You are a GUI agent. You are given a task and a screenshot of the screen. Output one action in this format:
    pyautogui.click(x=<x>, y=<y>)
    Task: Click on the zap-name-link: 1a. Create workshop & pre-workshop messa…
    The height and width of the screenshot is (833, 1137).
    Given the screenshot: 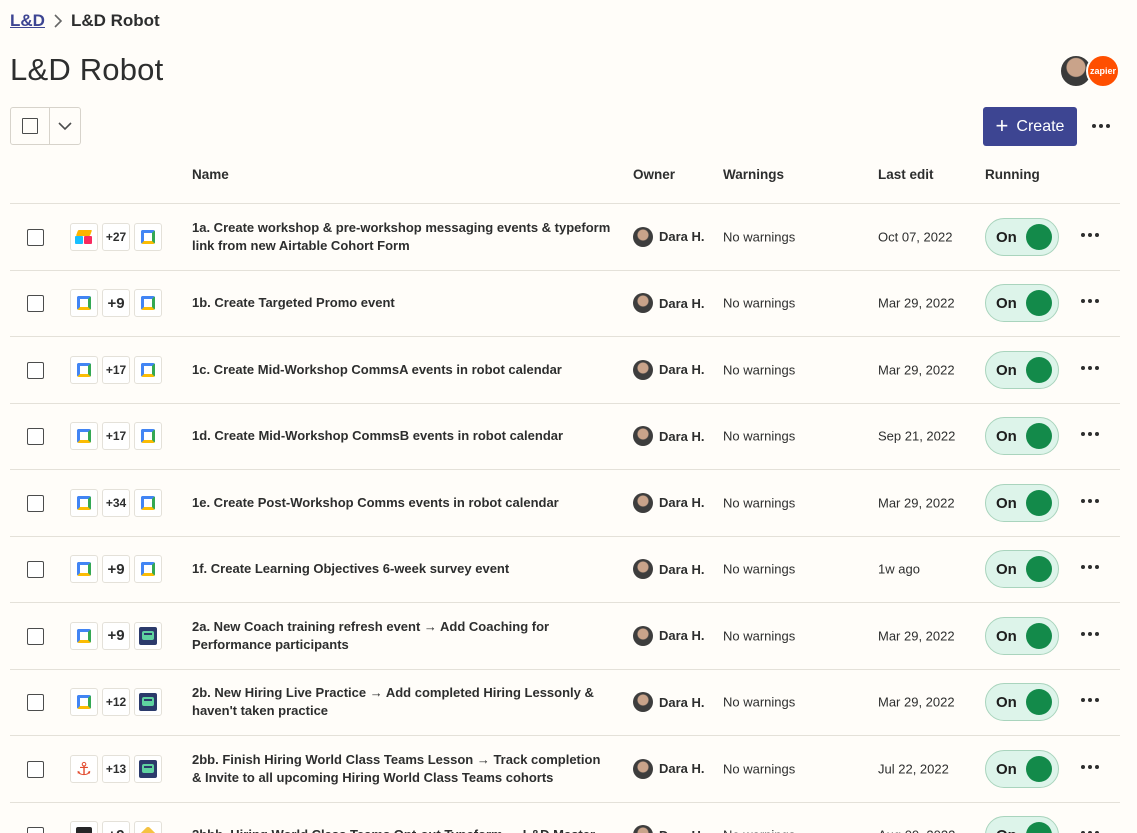 What is the action you would take?
    pyautogui.click(x=402, y=237)
    